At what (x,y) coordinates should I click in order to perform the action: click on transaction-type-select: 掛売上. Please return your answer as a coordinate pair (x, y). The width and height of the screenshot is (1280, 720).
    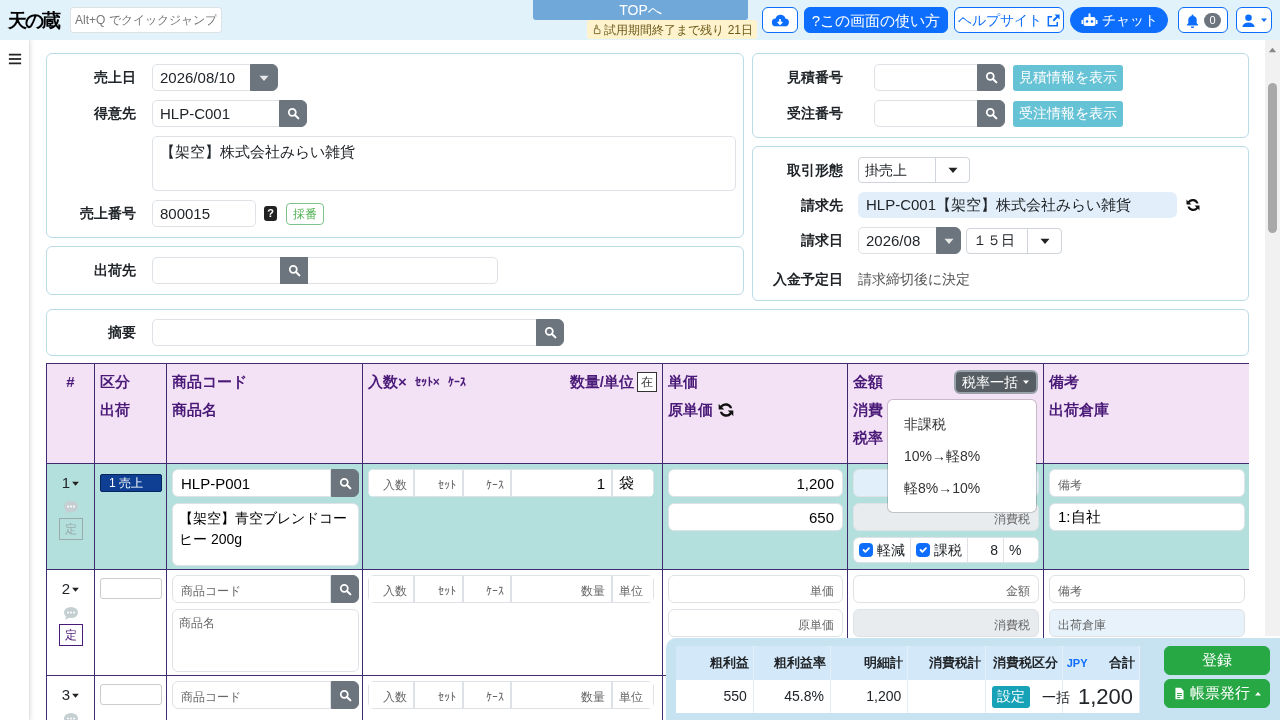
    Looking at the image, I should click on (914, 170).